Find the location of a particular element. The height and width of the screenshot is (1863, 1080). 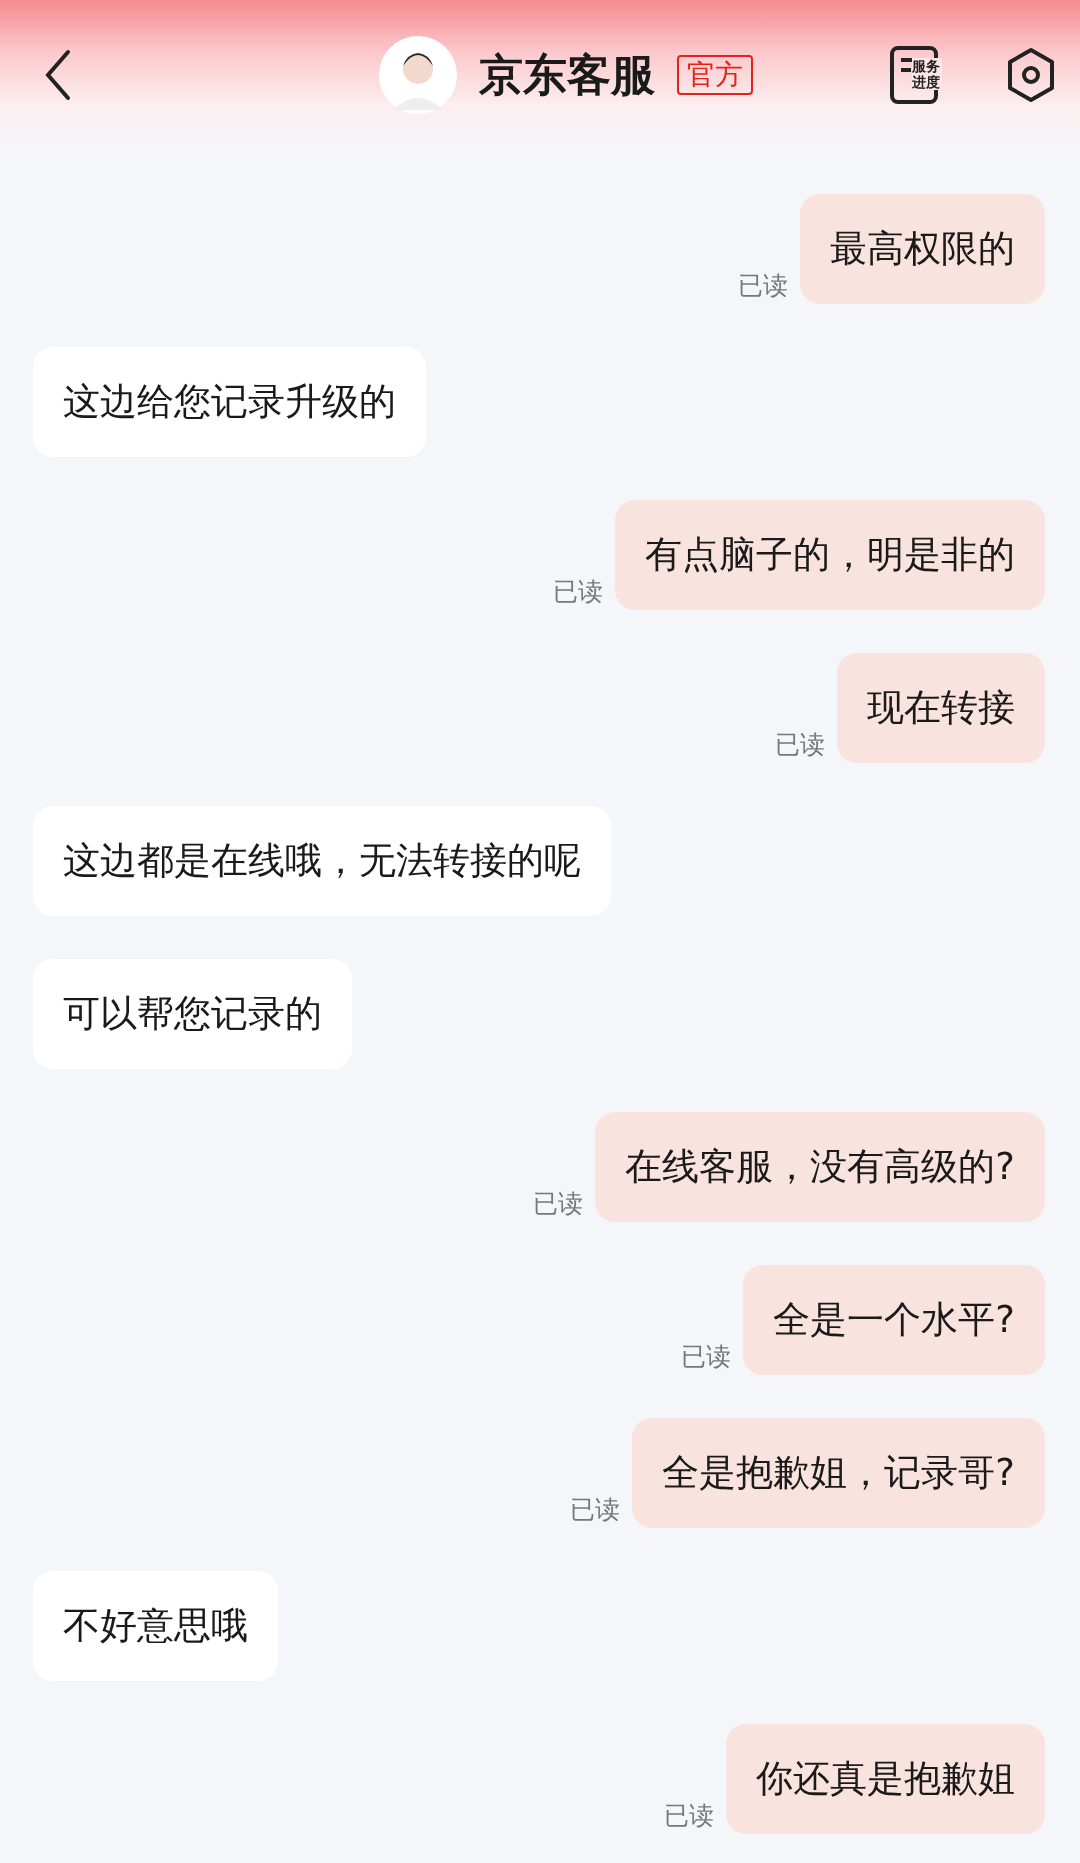

sent-message: 全是一个水平? is located at coordinates (894, 1320).